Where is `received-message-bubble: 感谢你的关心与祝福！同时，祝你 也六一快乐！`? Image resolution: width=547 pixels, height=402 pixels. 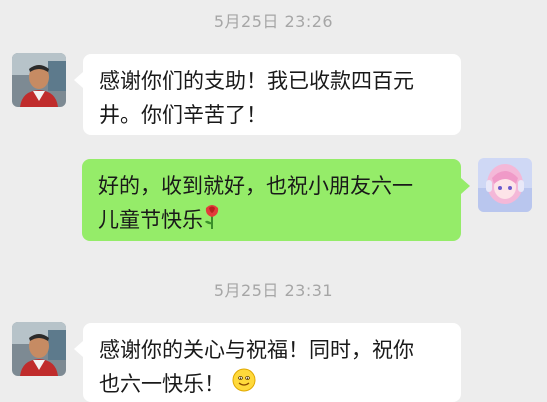 received-message-bubble: 感谢你的关心与祝福！同时，祝你 也六一快乐！ is located at coordinates (272, 362).